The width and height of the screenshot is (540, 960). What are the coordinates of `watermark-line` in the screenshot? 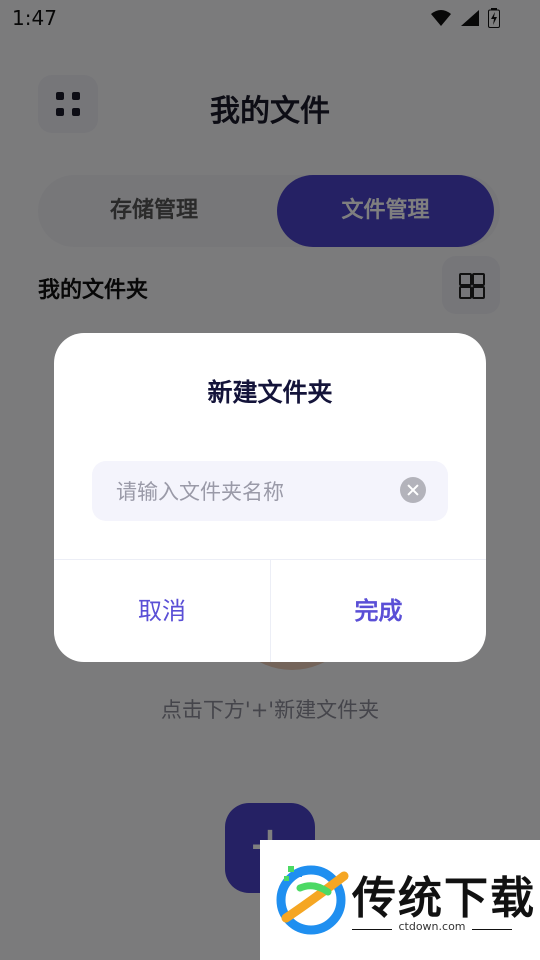 It's located at (492, 929).